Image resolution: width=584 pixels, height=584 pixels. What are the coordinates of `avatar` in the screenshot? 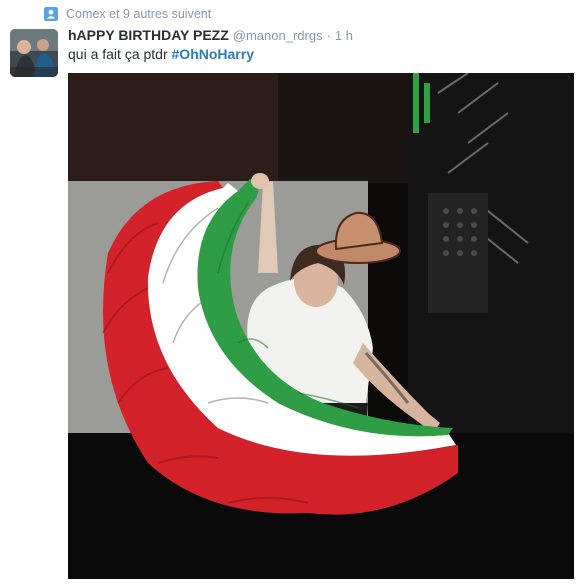 It's located at (34, 53).